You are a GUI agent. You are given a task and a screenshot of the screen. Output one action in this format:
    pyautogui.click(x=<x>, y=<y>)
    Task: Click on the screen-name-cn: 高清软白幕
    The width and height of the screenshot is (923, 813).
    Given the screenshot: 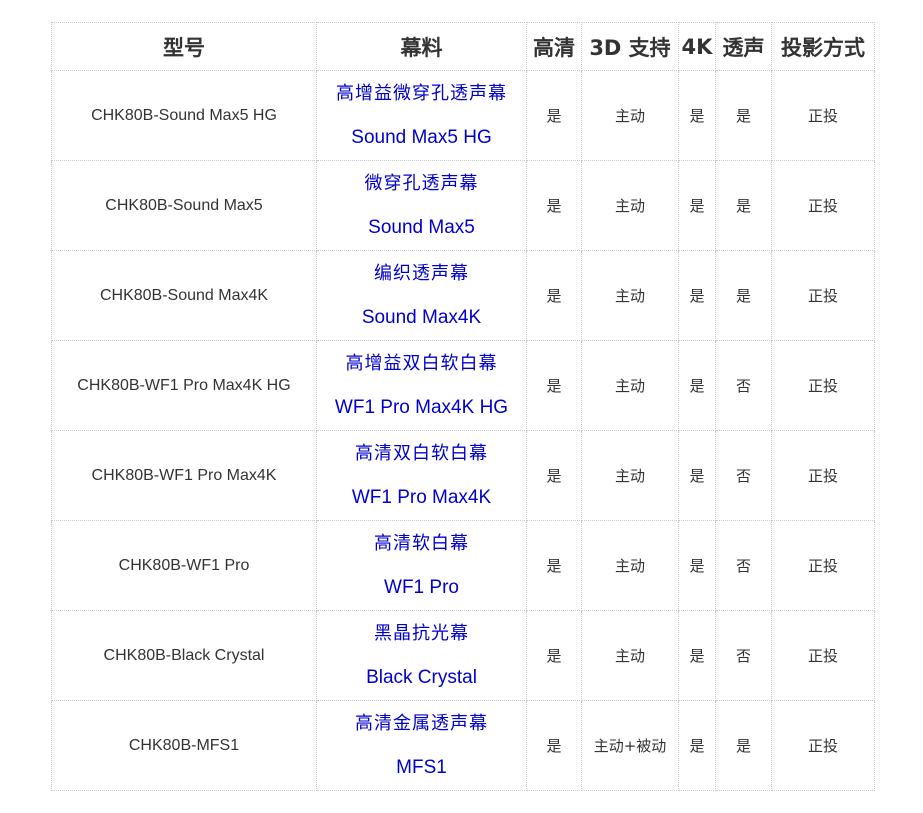 What is the action you would take?
    pyautogui.click(x=421, y=543)
    